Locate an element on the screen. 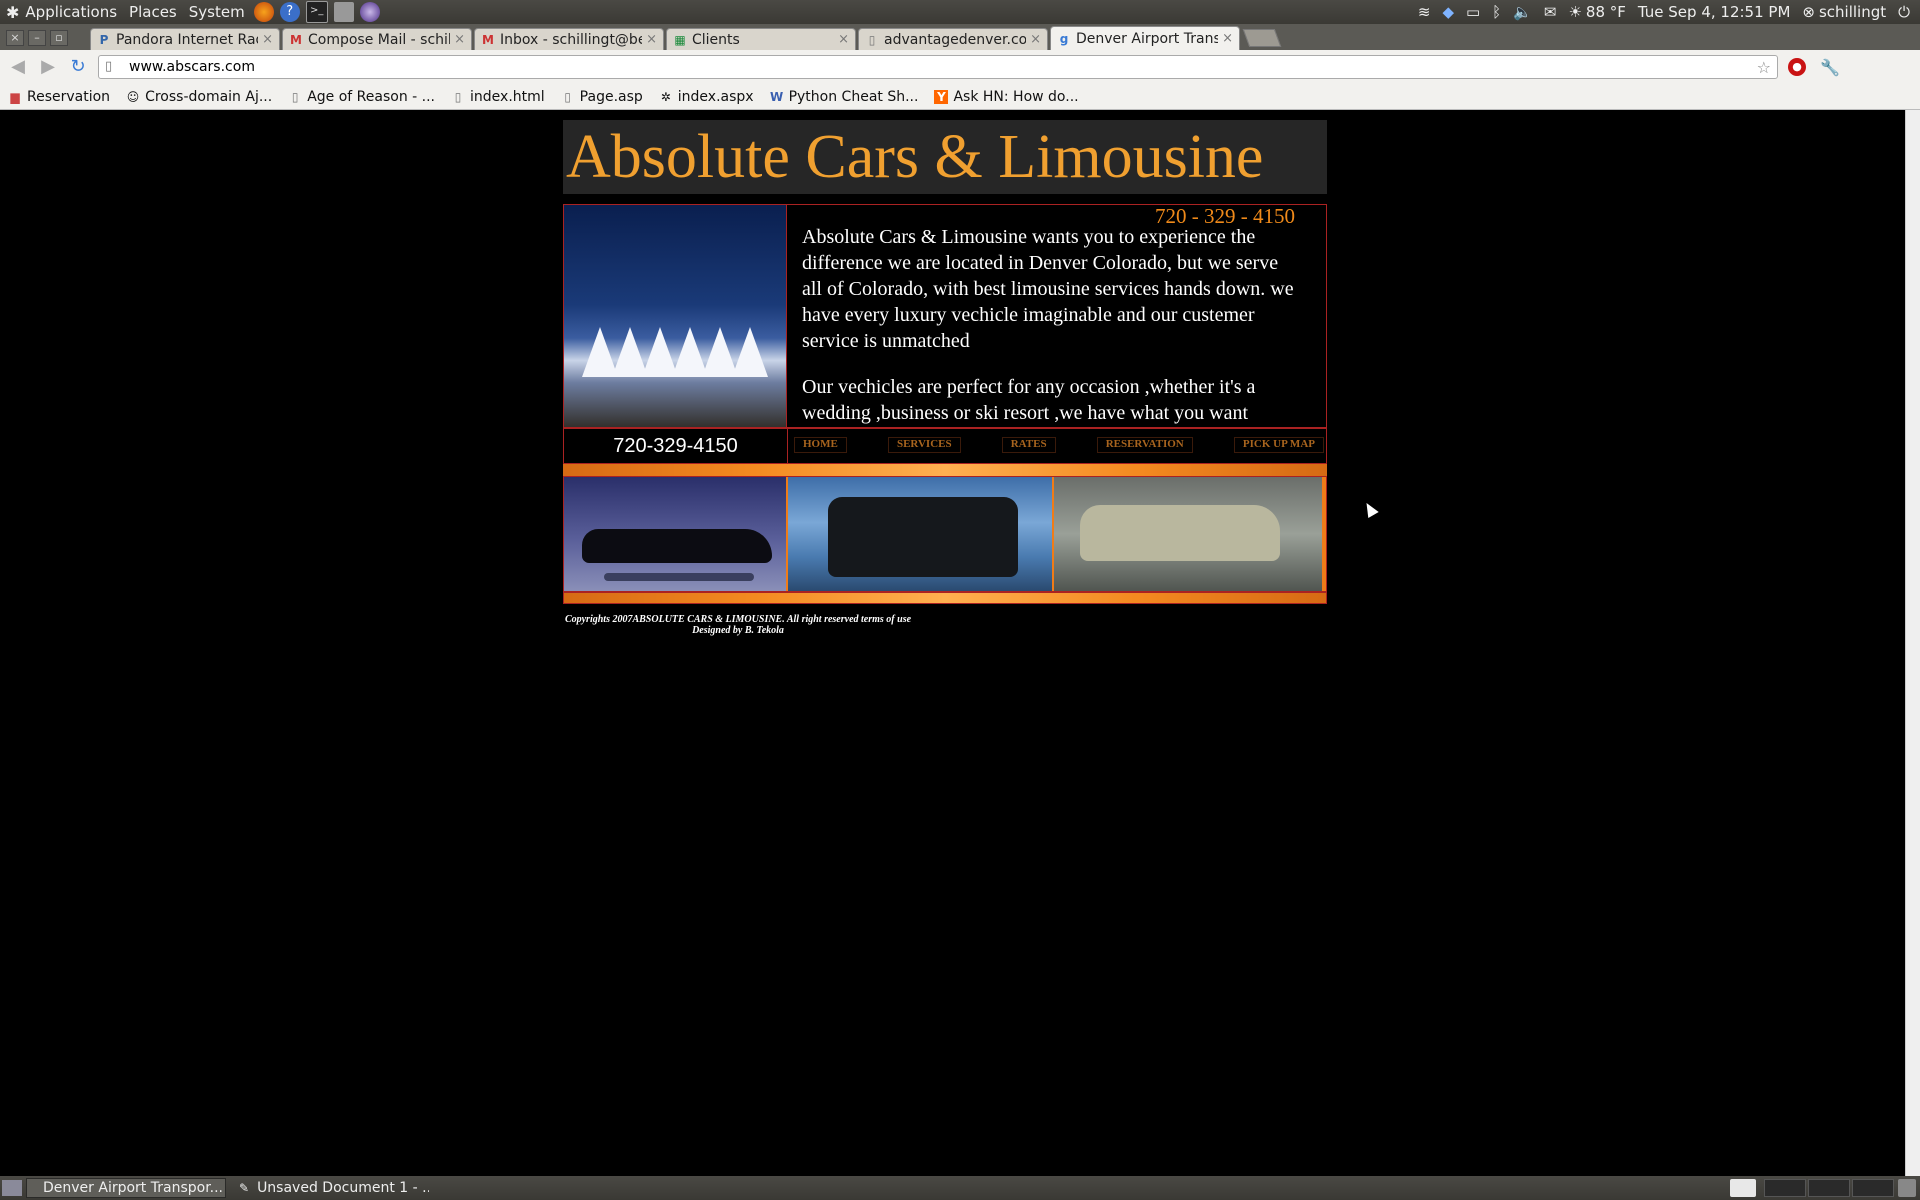  workspace-switcher is located at coordinates (1829, 1188).